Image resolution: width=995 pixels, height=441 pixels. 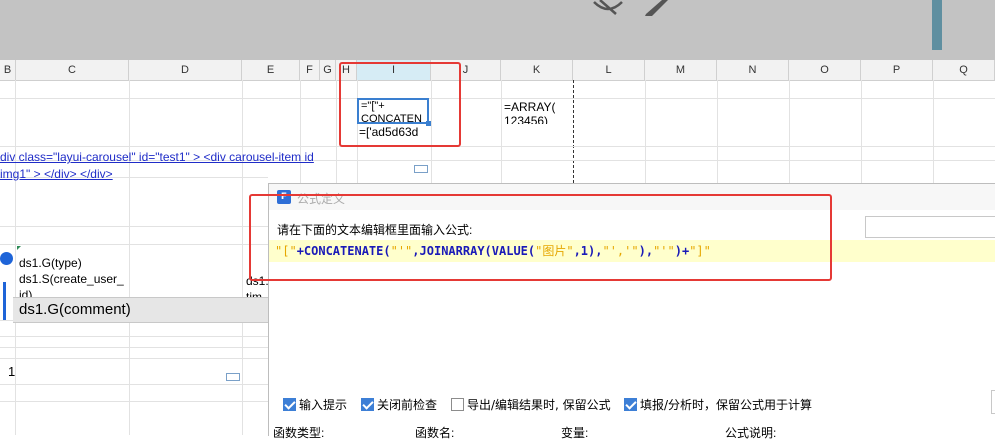 I want to click on col-header-b: B, so click(x=8, y=70).